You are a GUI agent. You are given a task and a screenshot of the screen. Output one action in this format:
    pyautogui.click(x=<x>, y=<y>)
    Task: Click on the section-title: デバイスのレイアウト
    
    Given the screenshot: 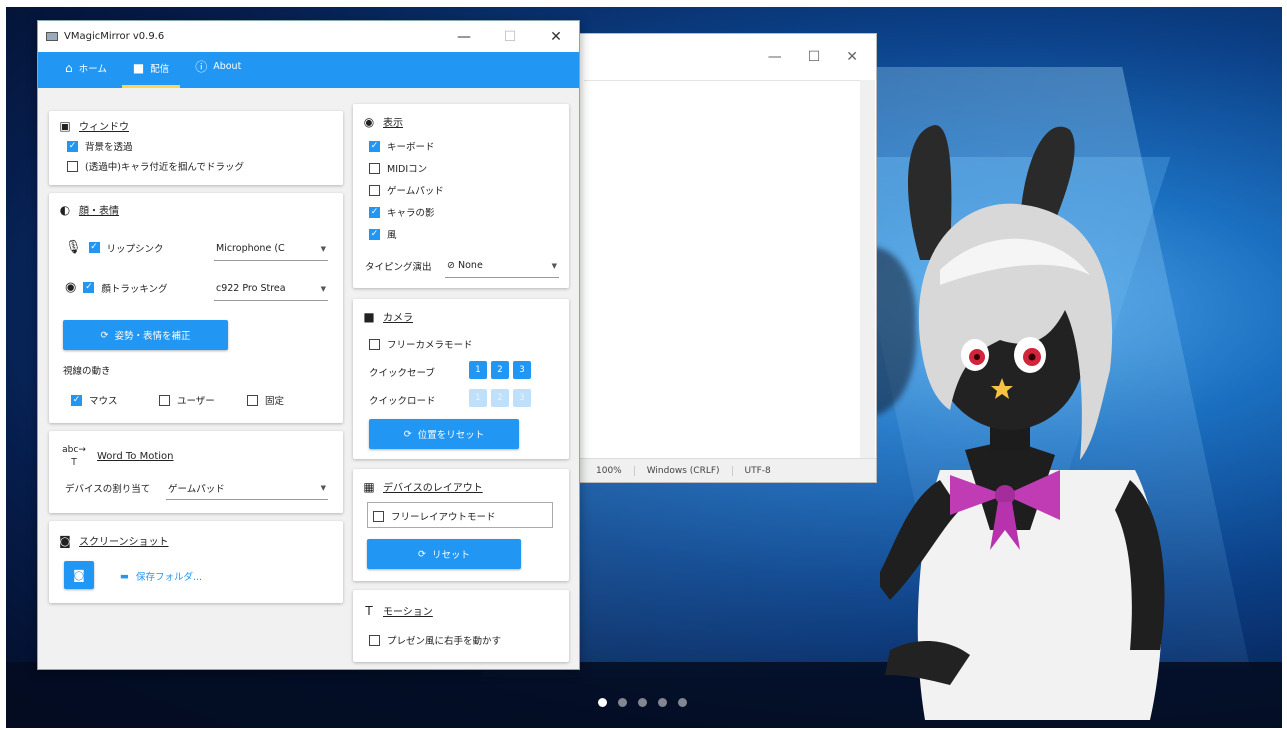 What is the action you would take?
    pyautogui.click(x=433, y=488)
    